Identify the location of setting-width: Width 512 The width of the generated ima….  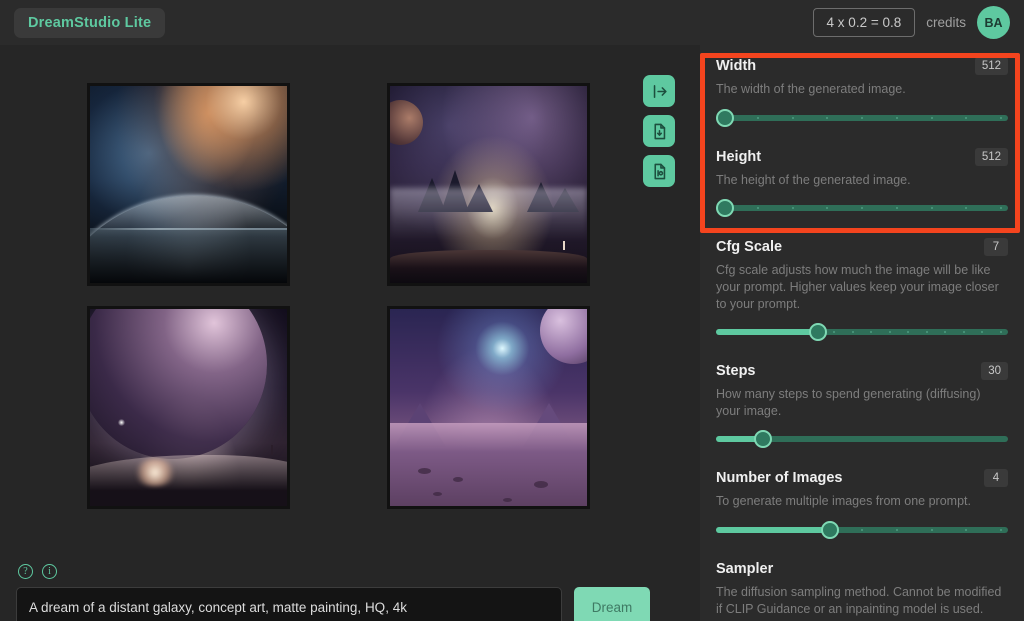
(862, 92).